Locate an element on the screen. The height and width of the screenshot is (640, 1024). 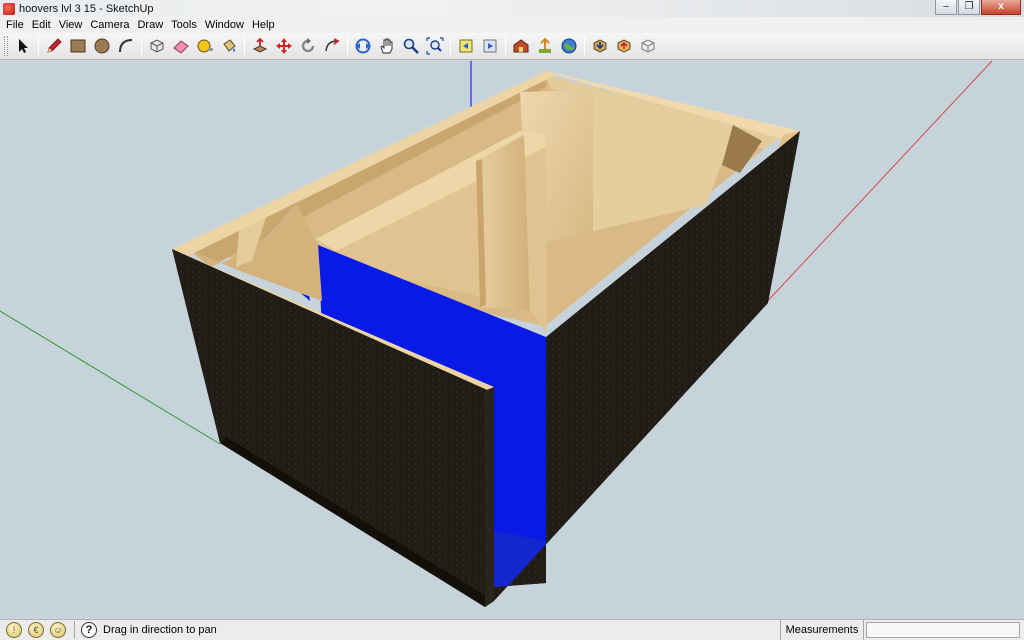
user-account-icon: ☺ is located at coordinates (58, 630).